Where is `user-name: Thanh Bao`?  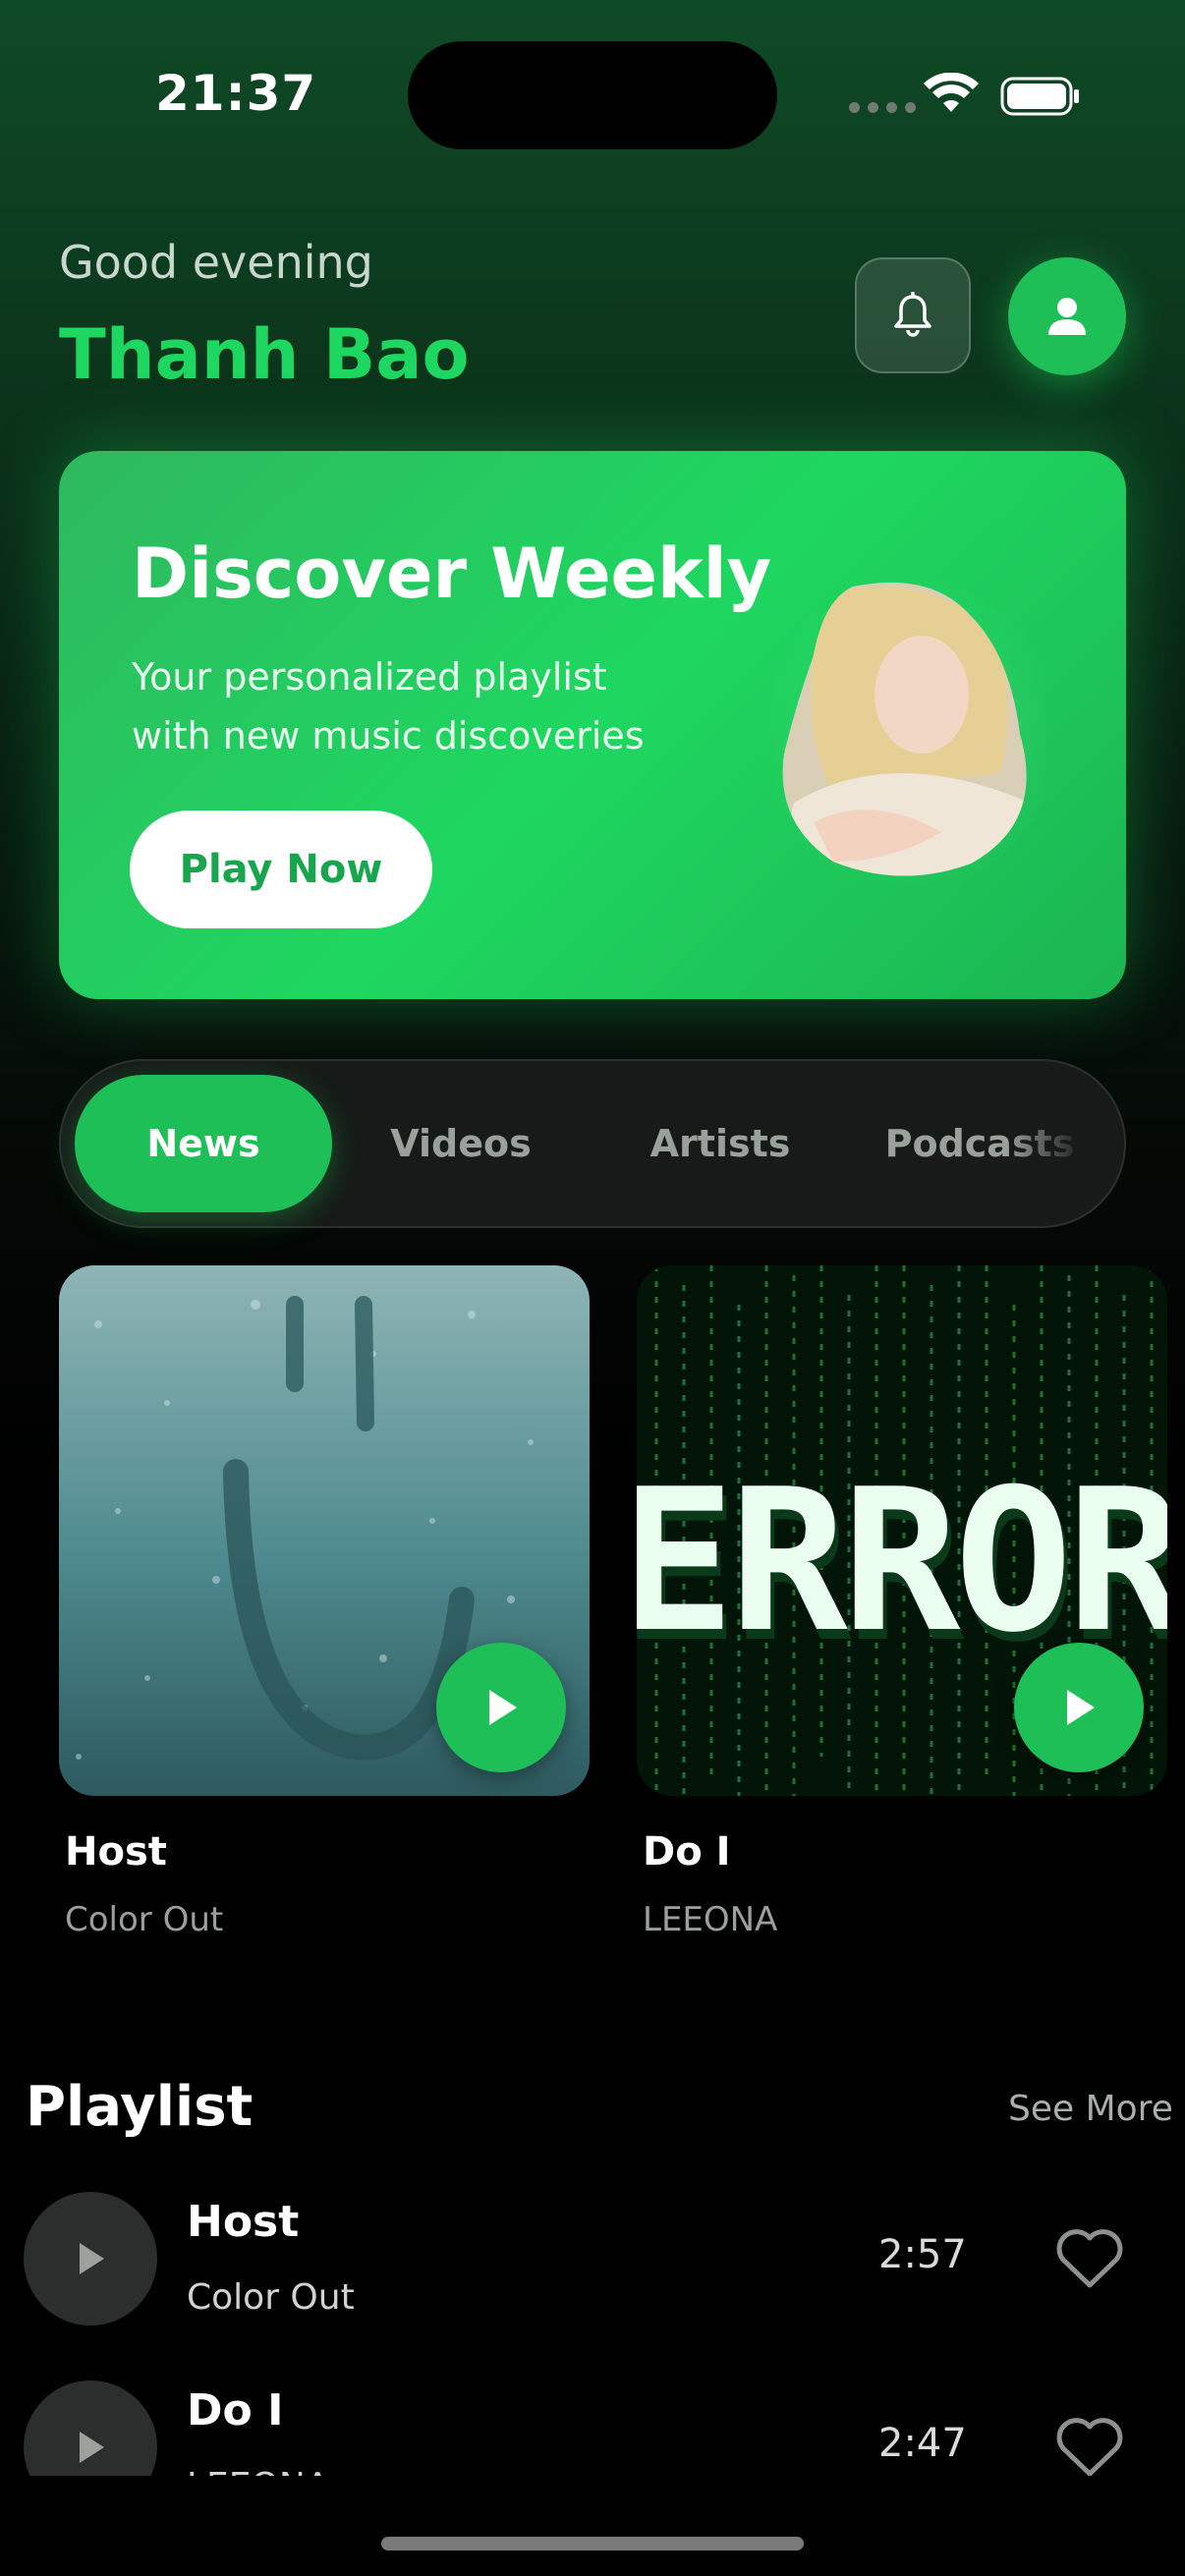 user-name: Thanh Bao is located at coordinates (264, 354).